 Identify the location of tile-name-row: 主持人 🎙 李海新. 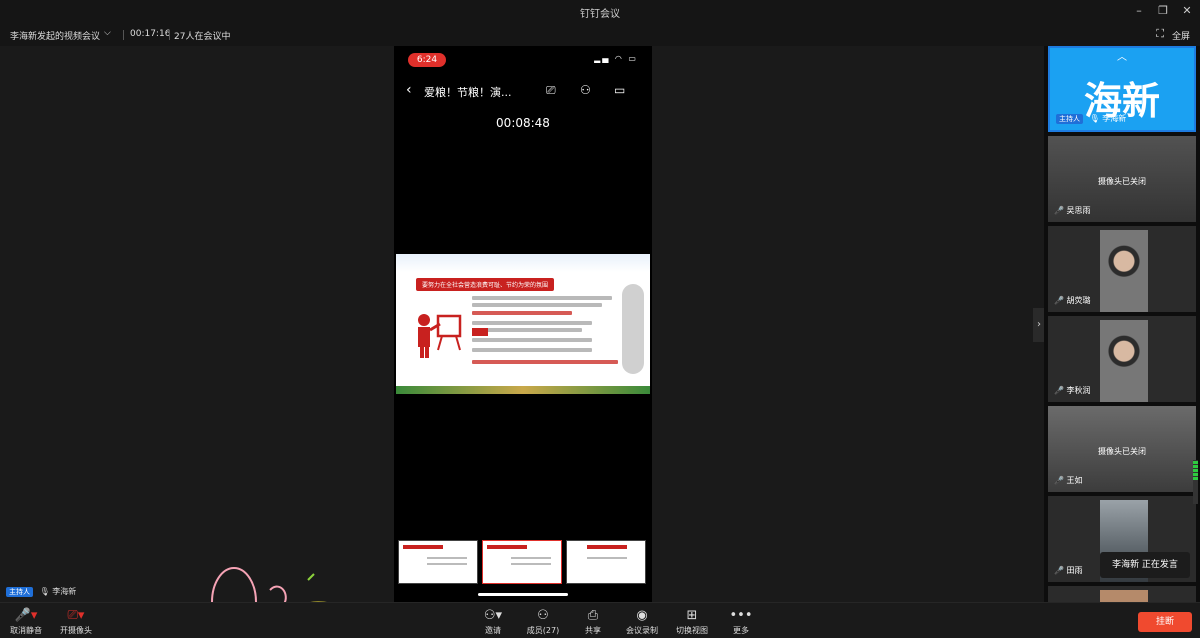
(1091, 118).